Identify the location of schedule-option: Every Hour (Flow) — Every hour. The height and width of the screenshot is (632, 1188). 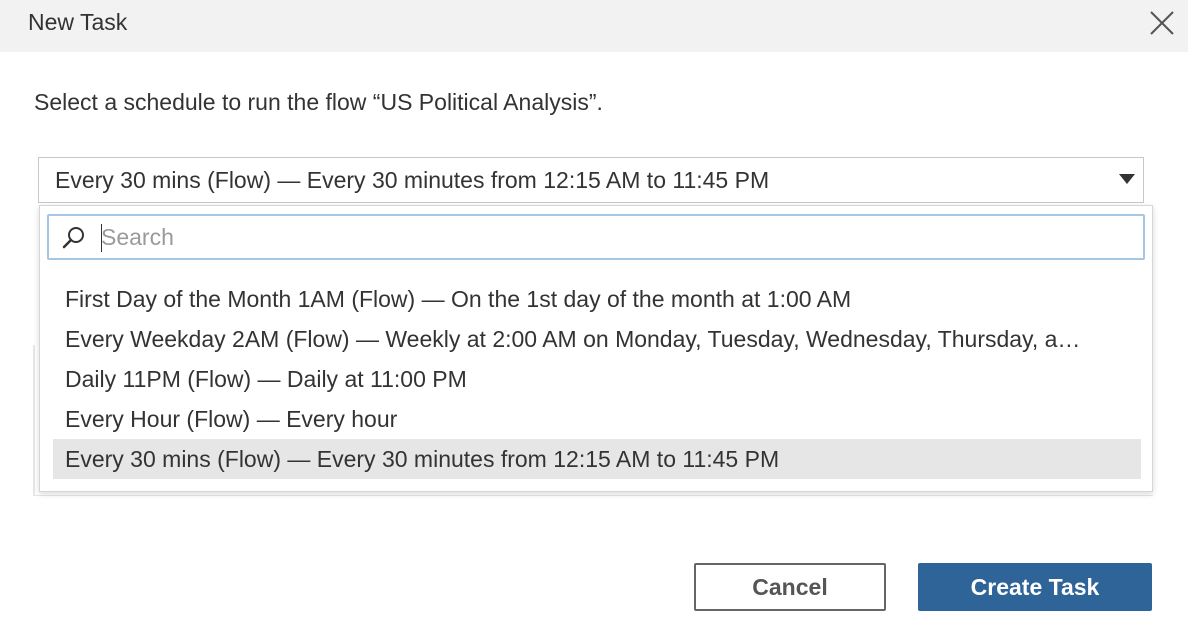
(597, 419).